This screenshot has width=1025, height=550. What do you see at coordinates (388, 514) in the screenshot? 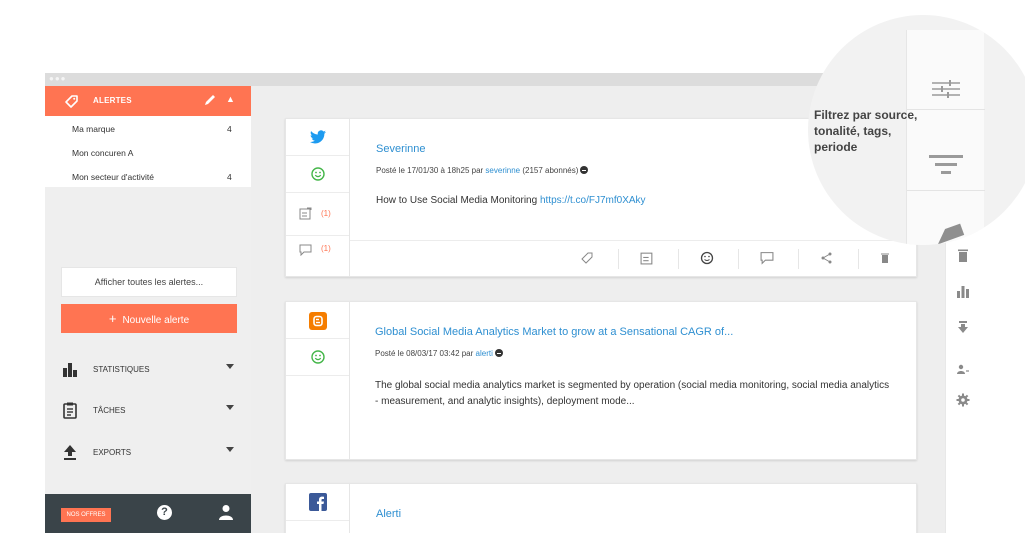
I see `post-title: Alerti` at bounding box center [388, 514].